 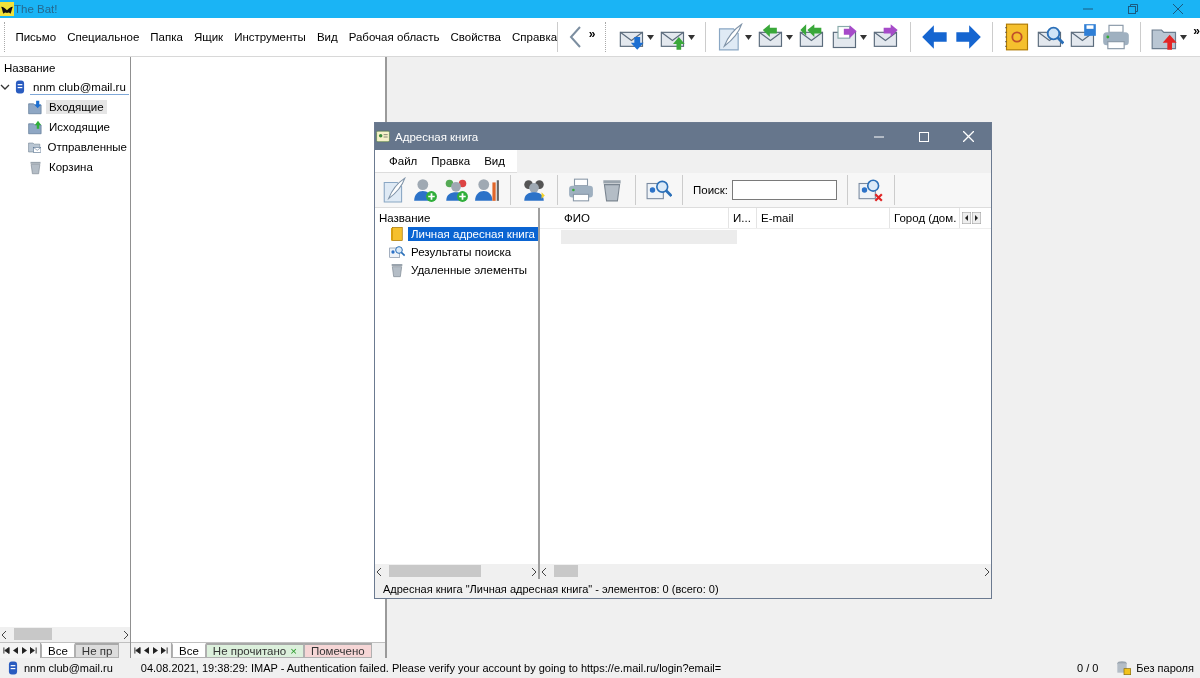 I want to click on book-icon, so click(x=397, y=234).